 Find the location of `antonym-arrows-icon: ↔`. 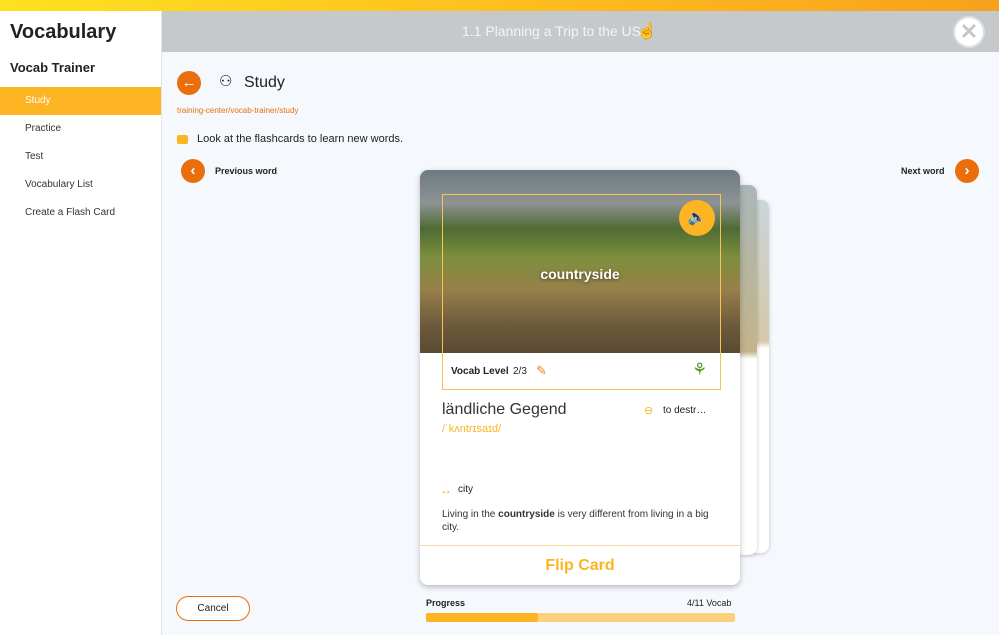

antonym-arrows-icon: ↔ is located at coordinates (446, 490).